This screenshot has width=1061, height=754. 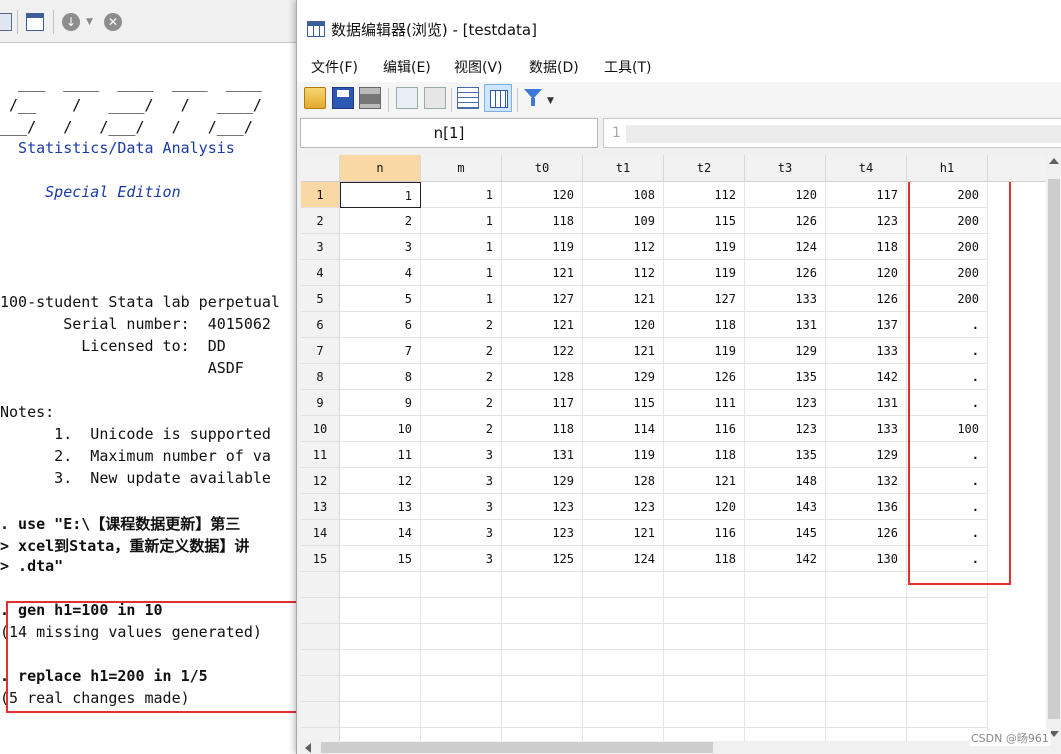 What do you see at coordinates (947, 168) in the screenshot?
I see `column-header-h1: h1` at bounding box center [947, 168].